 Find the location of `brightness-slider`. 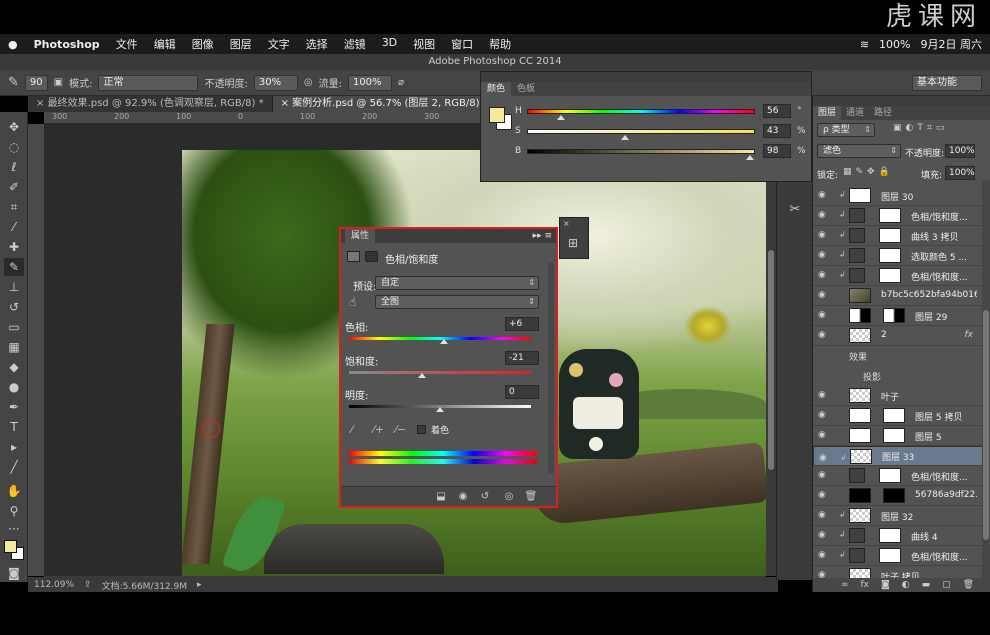

brightness-slider is located at coordinates (641, 151).